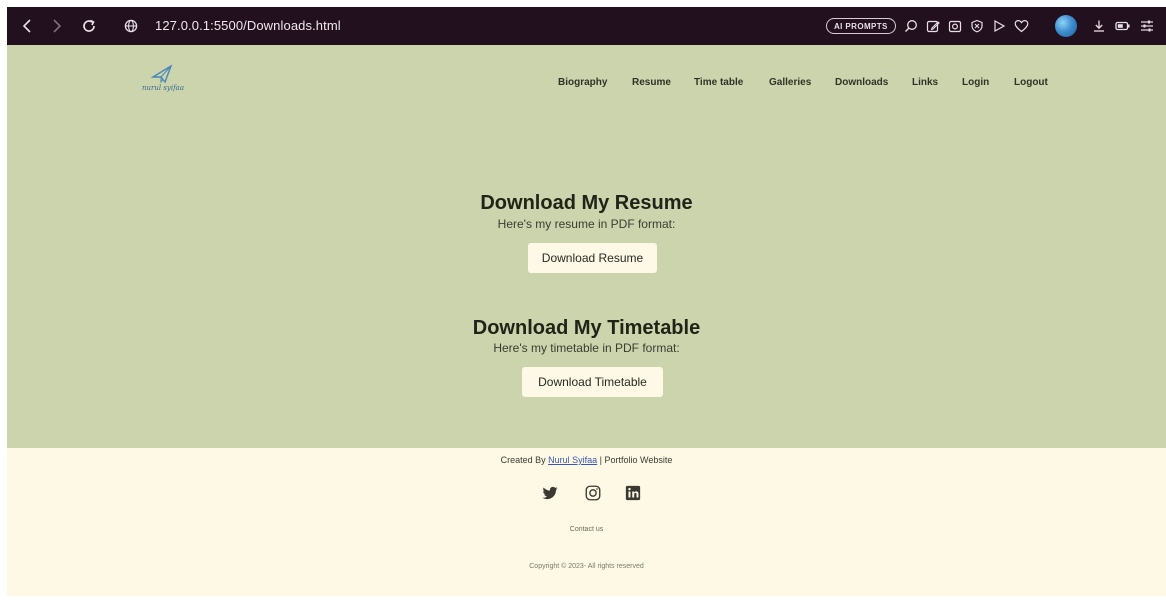 The width and height of the screenshot is (1166, 615). What do you see at coordinates (718, 82) in the screenshot?
I see `nav-time-table: Time table` at bounding box center [718, 82].